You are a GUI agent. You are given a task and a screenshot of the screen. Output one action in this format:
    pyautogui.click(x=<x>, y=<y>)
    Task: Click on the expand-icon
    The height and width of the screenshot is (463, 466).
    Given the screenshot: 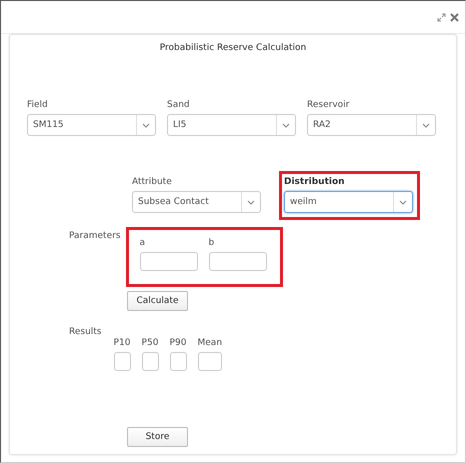 What is the action you would take?
    pyautogui.click(x=441, y=17)
    